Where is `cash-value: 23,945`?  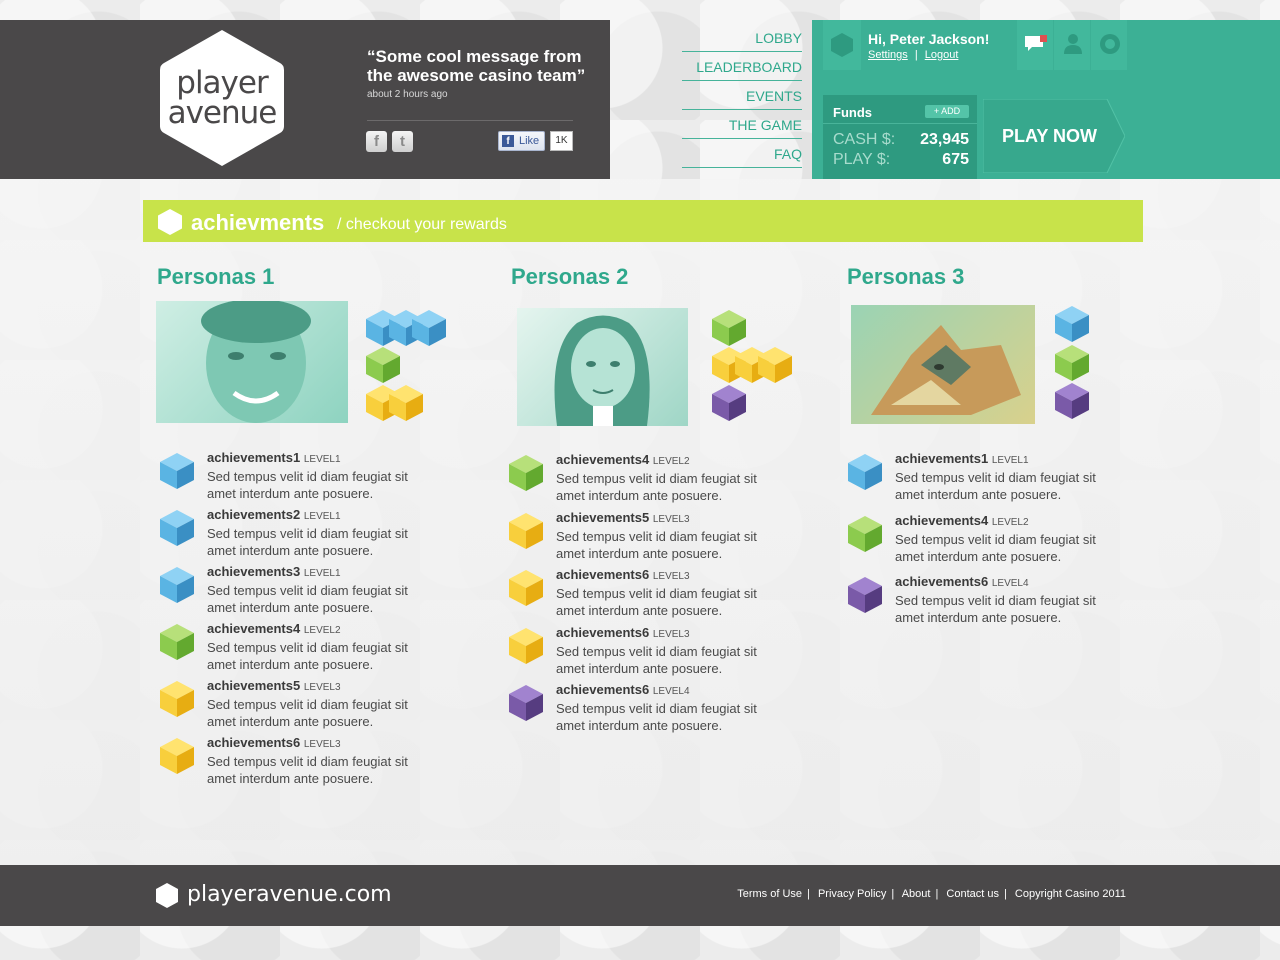 cash-value: 23,945 is located at coordinates (944, 139).